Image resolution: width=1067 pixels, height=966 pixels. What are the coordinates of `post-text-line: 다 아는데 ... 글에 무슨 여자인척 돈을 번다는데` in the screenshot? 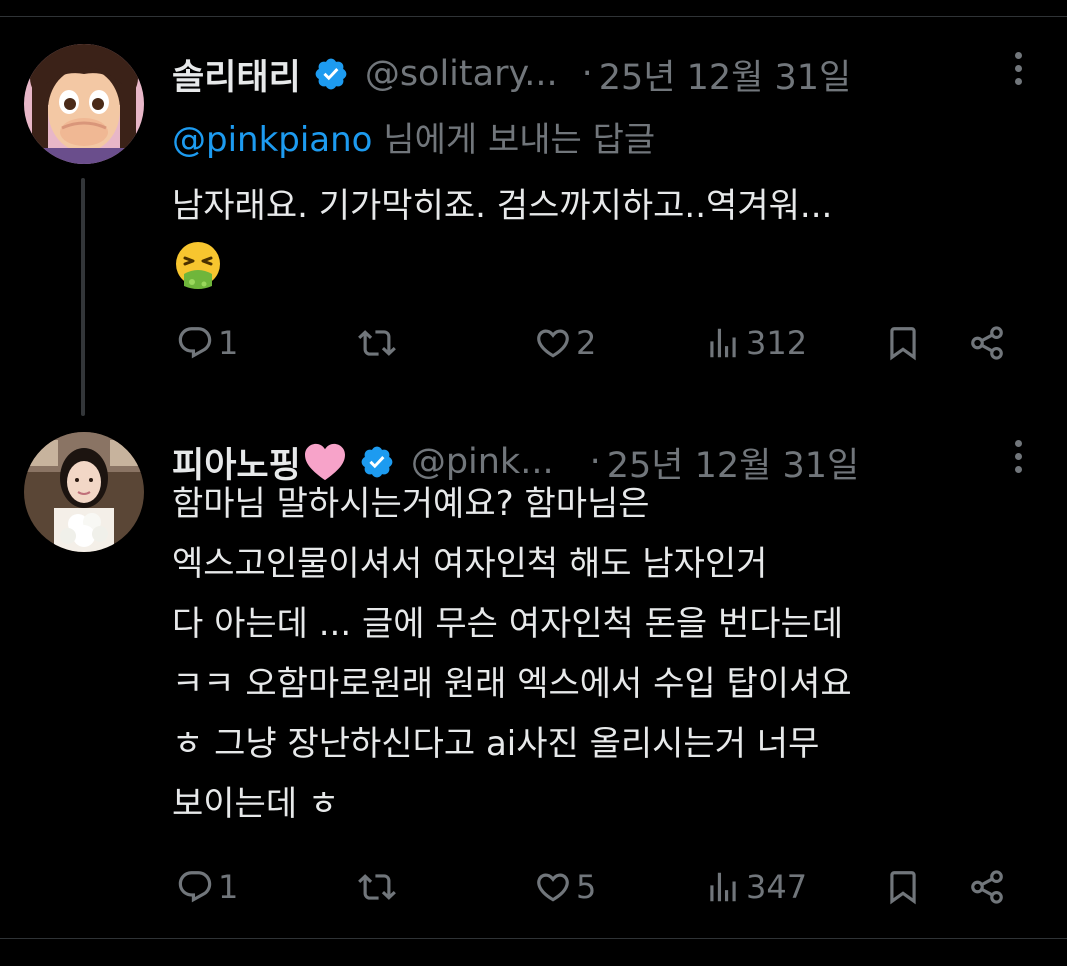 It's located at (508, 624).